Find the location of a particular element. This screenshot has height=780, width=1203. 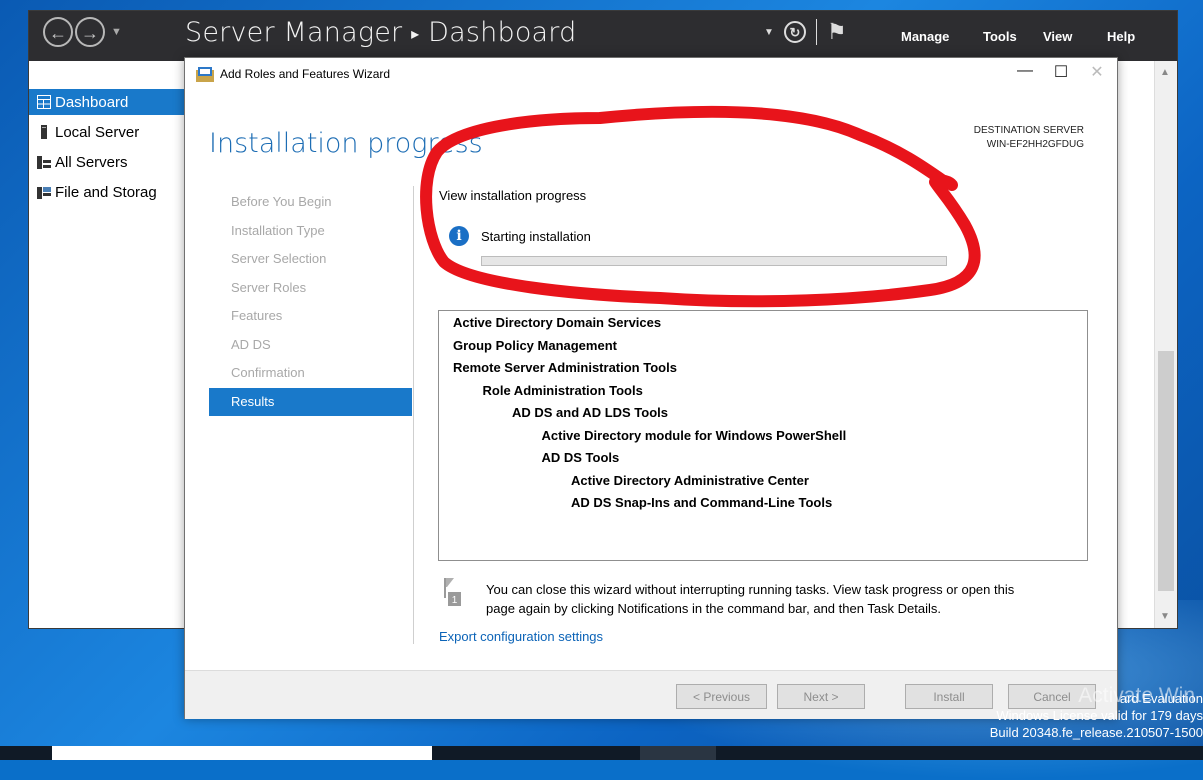

refresh-icon: ↻ is located at coordinates (794, 32).